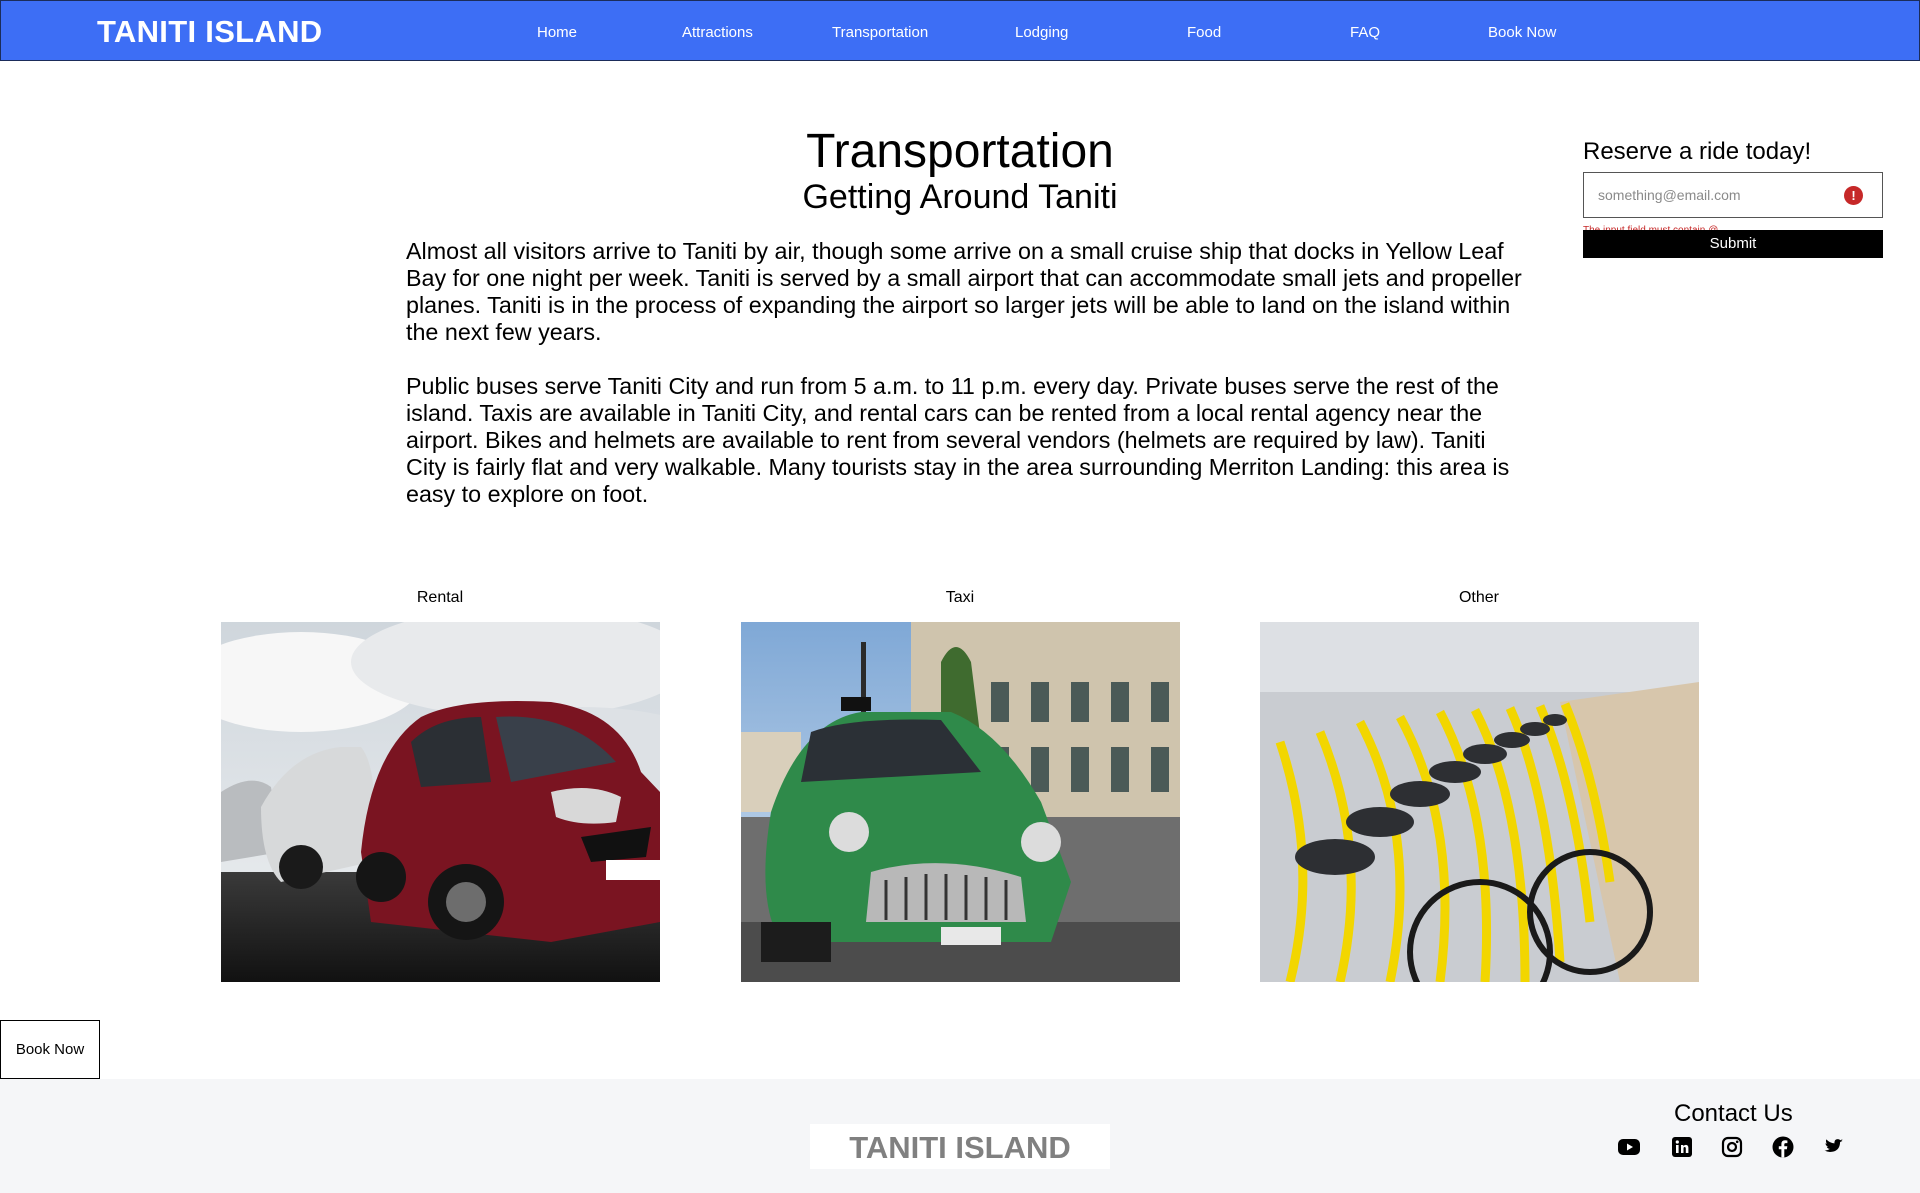  What do you see at coordinates (1718, 195) in the screenshot?
I see `email-input` at bounding box center [1718, 195].